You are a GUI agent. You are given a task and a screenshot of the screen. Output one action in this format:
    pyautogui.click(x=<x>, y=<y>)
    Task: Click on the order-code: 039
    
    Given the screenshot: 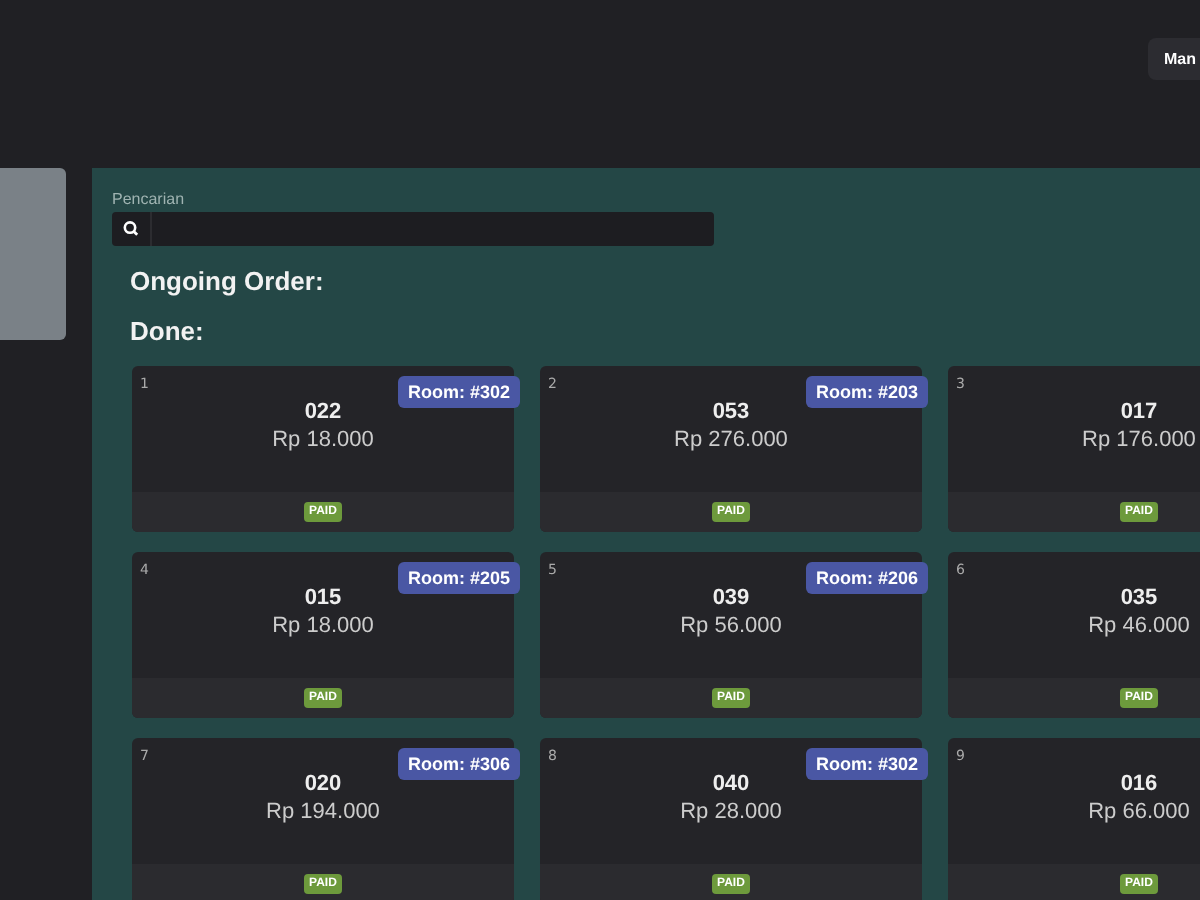 What is the action you would take?
    pyautogui.click(x=731, y=598)
    